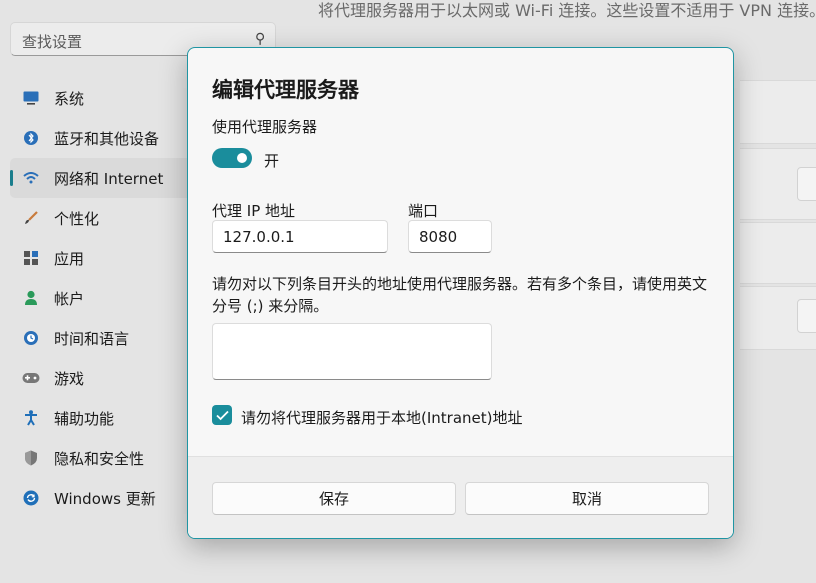 This screenshot has height=583, width=816. Describe the element at coordinates (334, 498) in the screenshot. I see `save-button: 保存` at that location.